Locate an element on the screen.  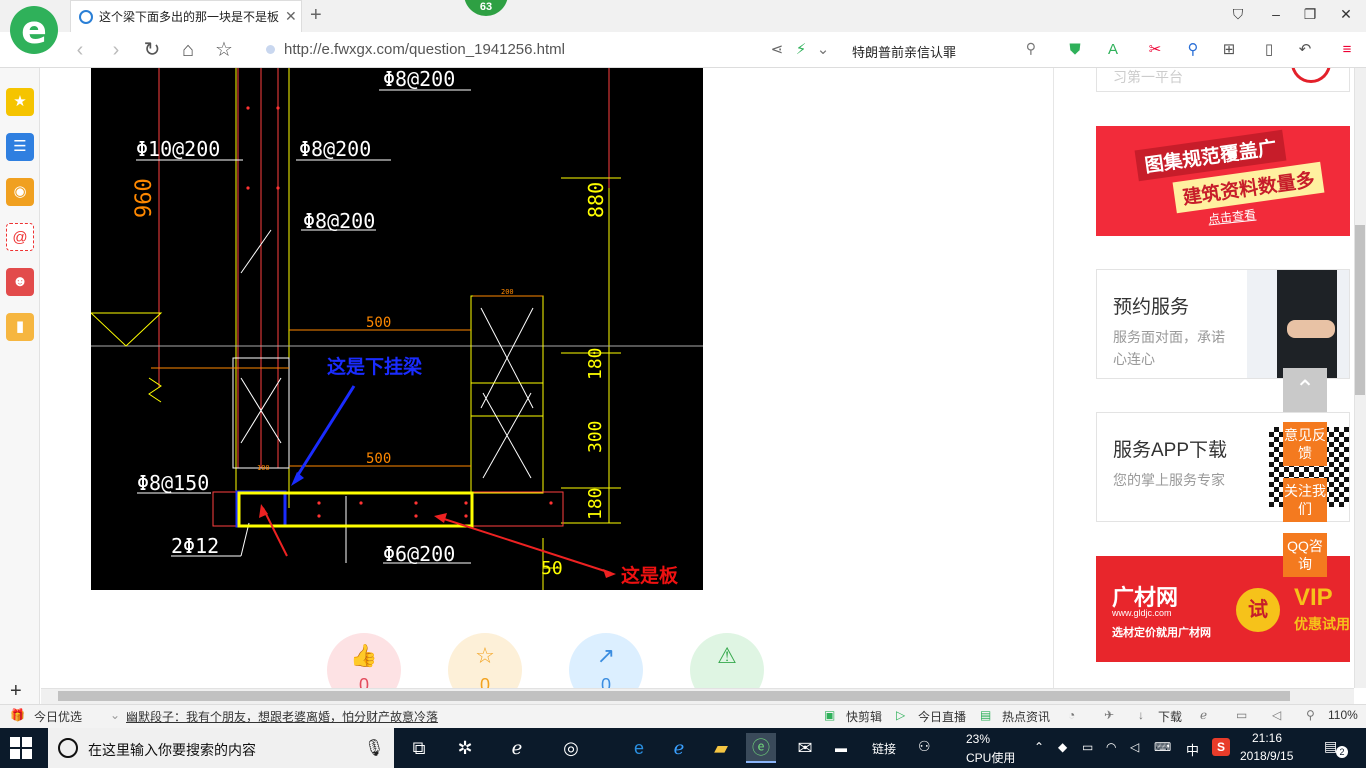
links-toolbar: 链接 is located at coordinates (884, 748).